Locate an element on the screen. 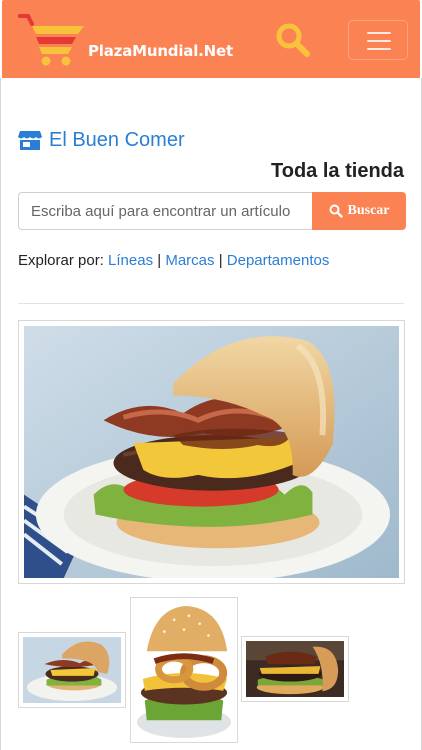  search-scope-label: Toda la tienda is located at coordinates (337, 171).